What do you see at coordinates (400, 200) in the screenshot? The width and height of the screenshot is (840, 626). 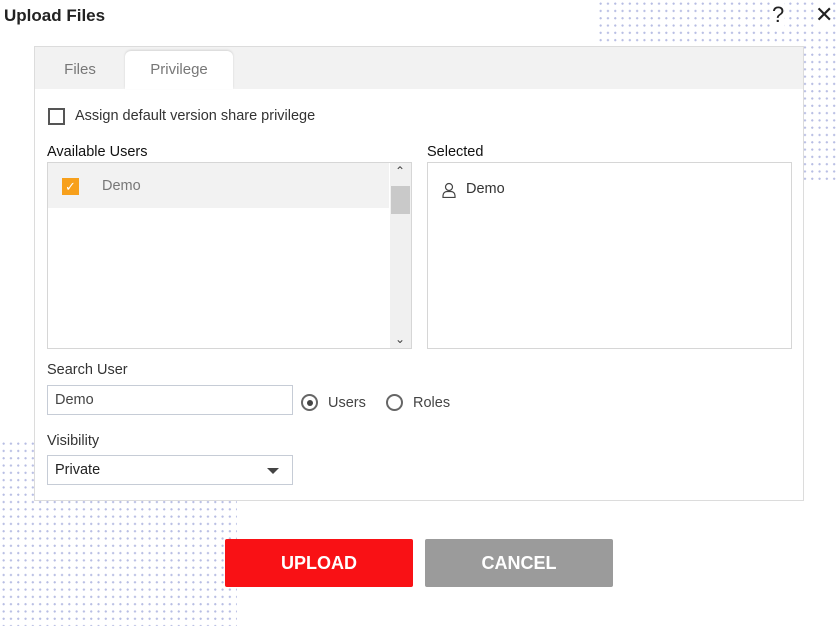 I see `scroll-thumb` at bounding box center [400, 200].